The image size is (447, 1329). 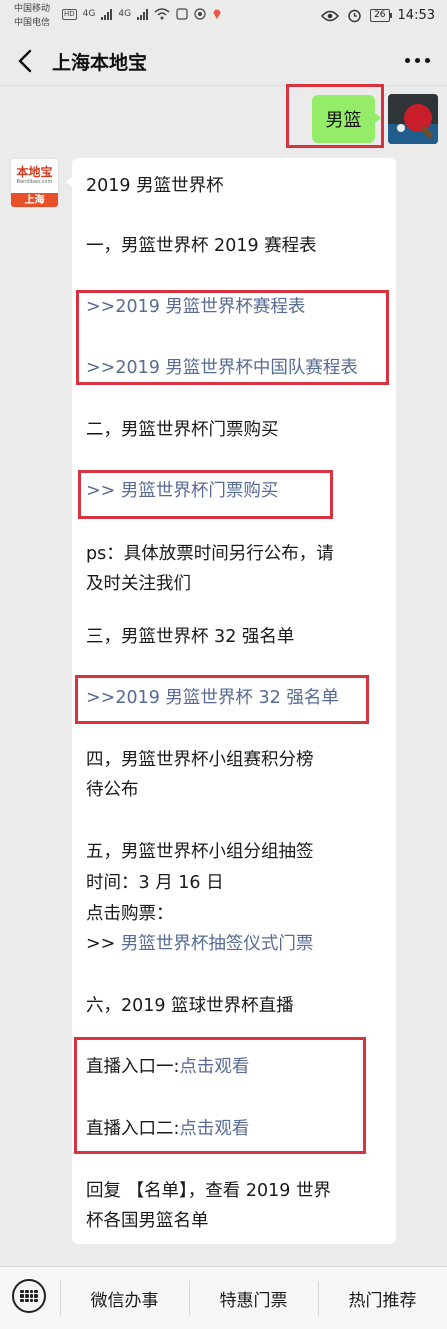 I want to click on status-bar: 中国移动 中国电信 HD 4G 4G 26 14:53, so click(x=223, y=18).